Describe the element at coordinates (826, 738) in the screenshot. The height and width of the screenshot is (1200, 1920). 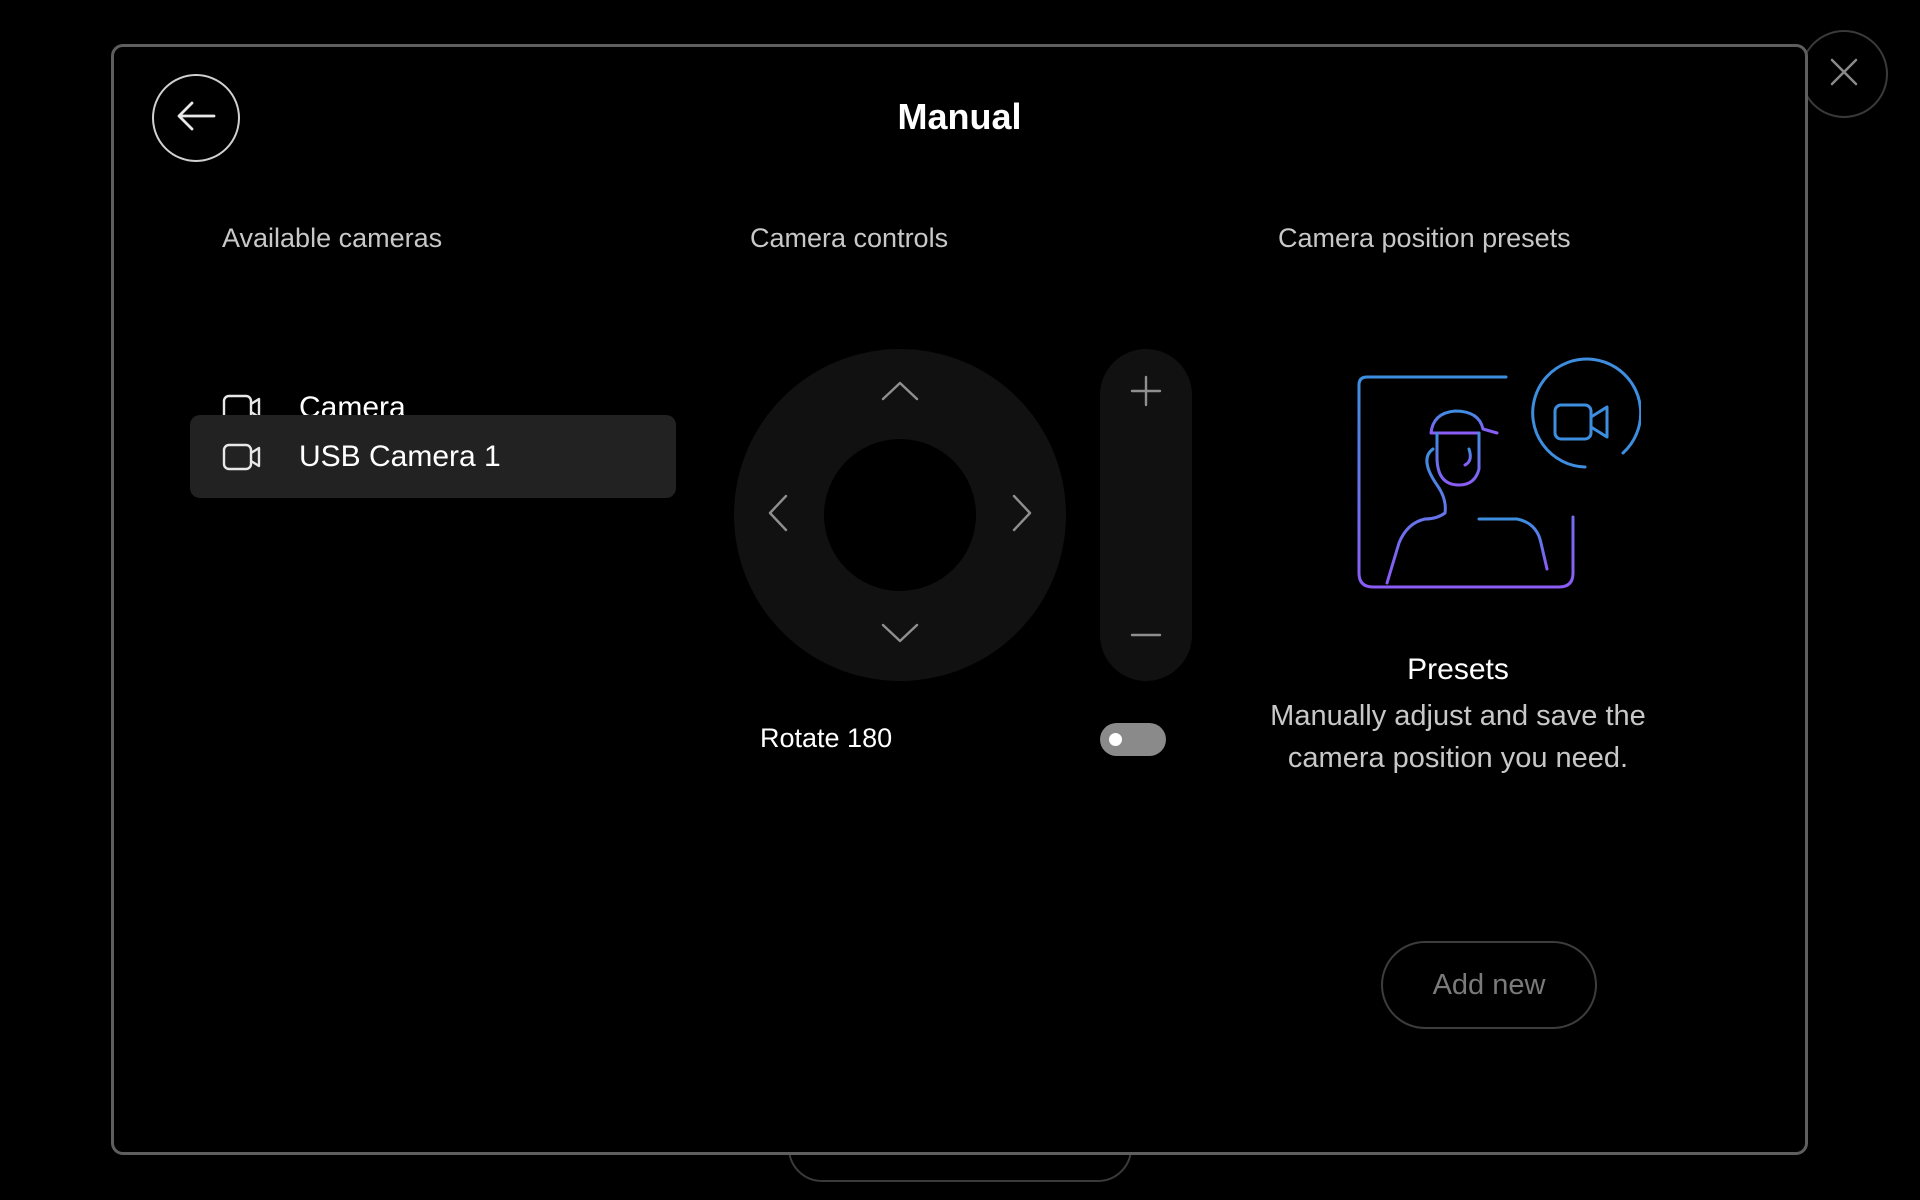
I see `rotate-180-label: Rotate 180` at that location.